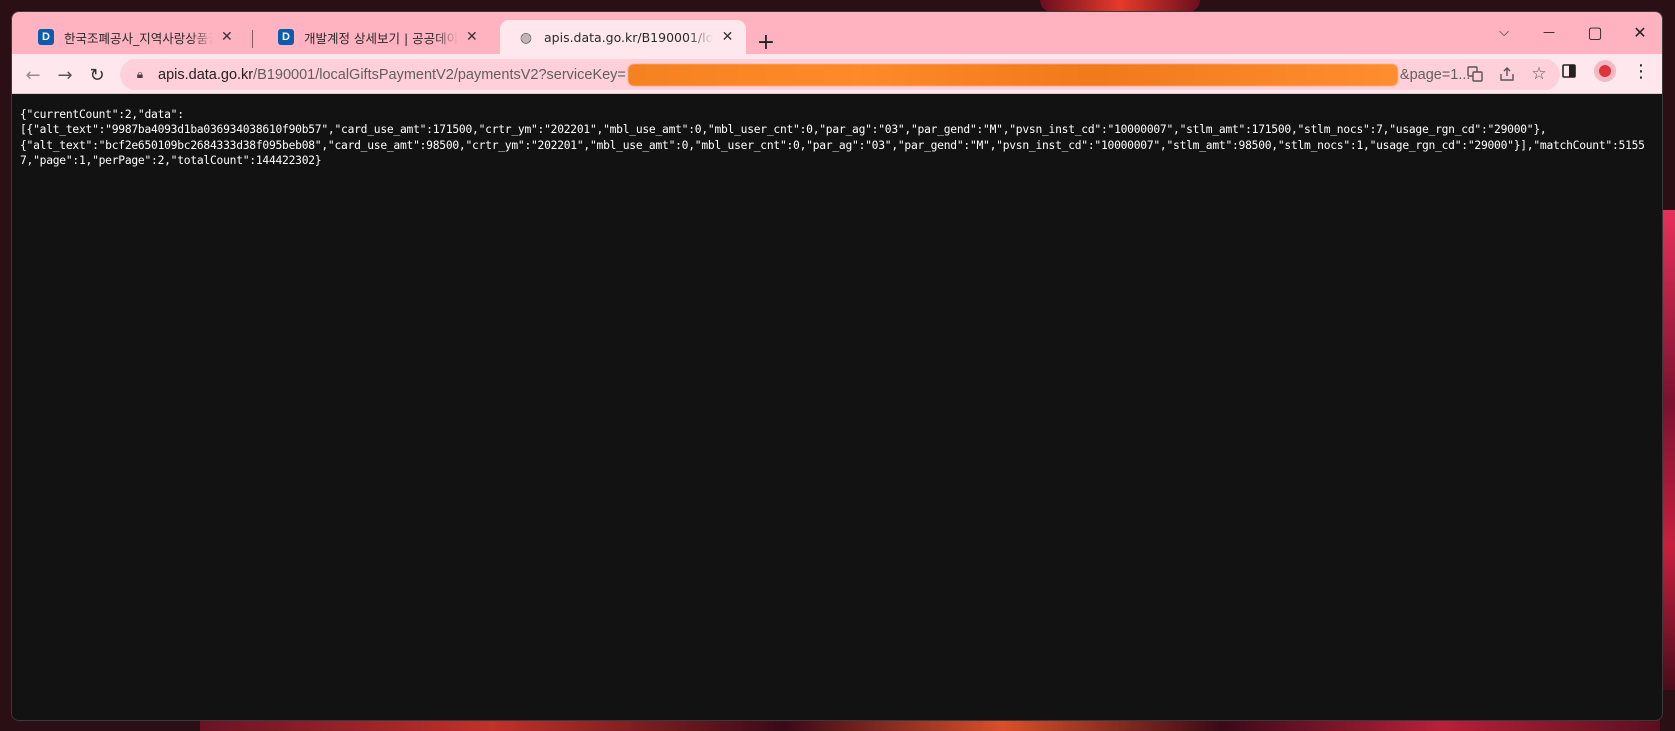 This screenshot has height=731, width=1675. What do you see at coordinates (1640, 32) in the screenshot?
I see `close-window-icon: ✕` at bounding box center [1640, 32].